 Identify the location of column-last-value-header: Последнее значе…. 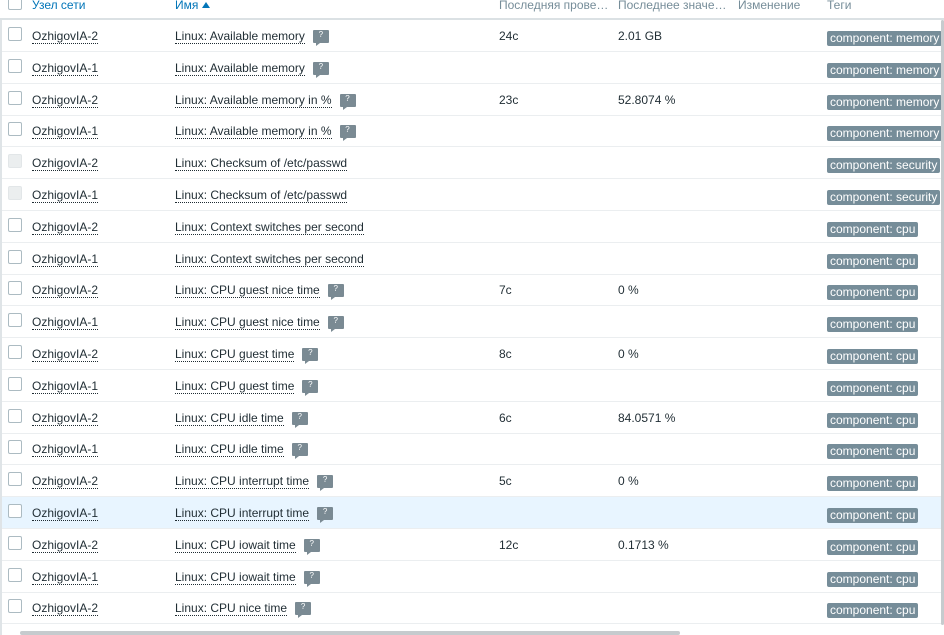
(674, 6).